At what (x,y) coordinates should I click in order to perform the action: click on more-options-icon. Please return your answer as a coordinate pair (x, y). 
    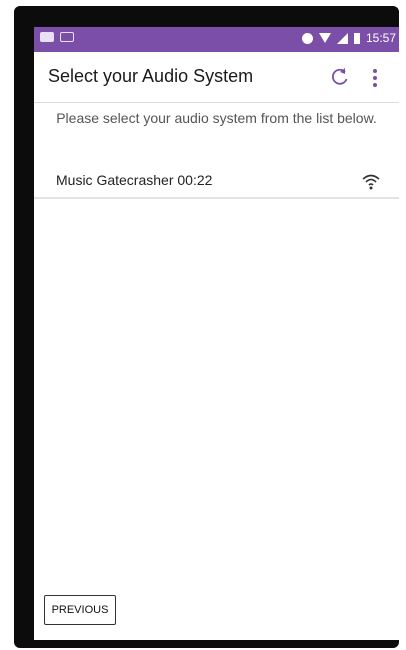
    Looking at the image, I should click on (375, 78).